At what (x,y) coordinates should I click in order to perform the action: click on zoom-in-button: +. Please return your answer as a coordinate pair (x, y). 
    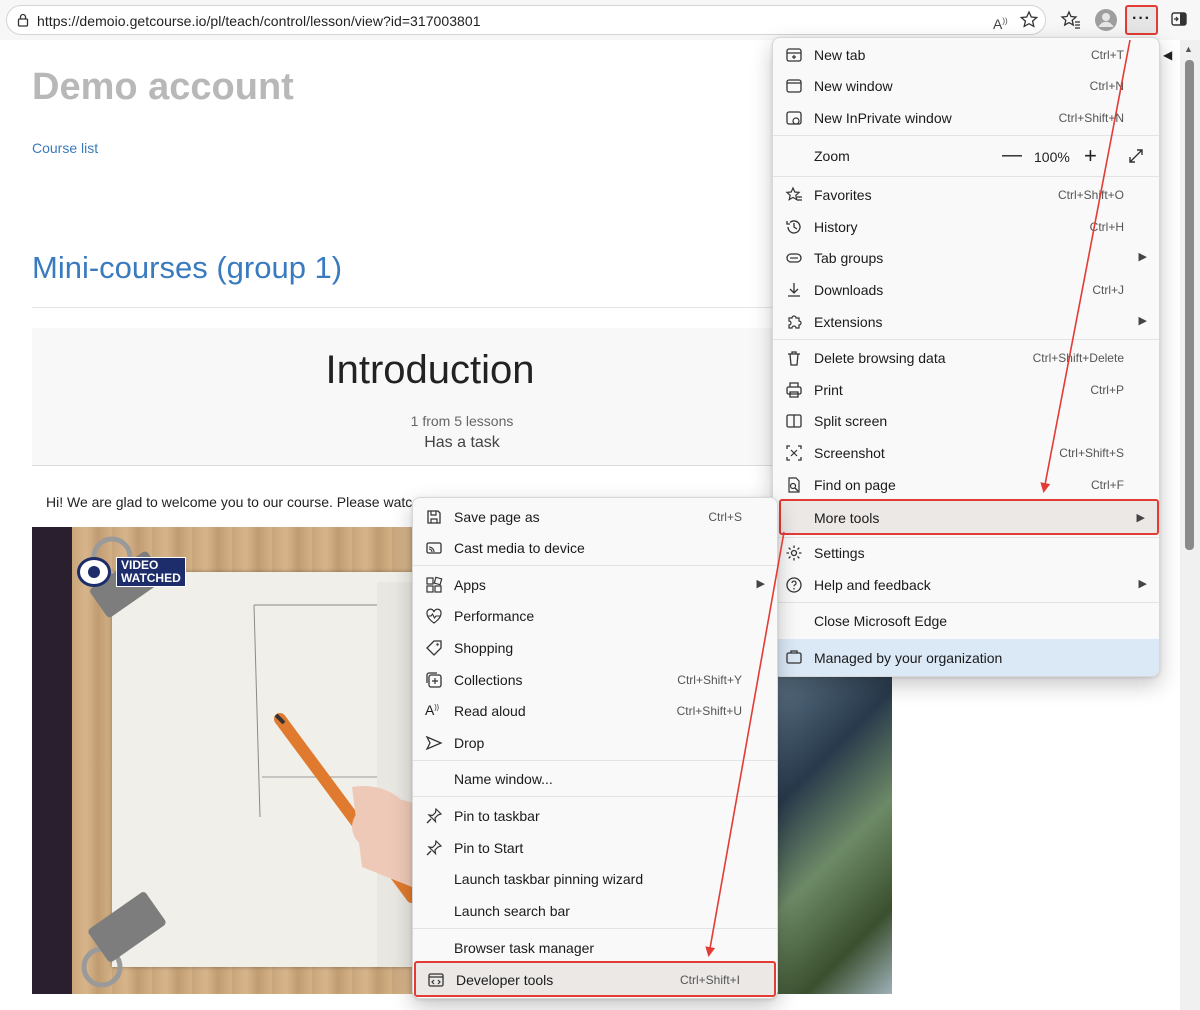
    Looking at the image, I should click on (1090, 156).